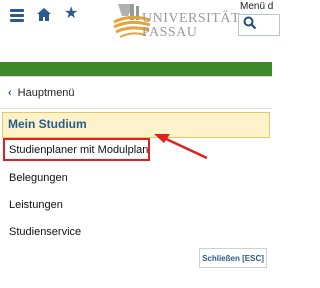 This screenshot has height=288, width=320. I want to click on annotation-highlight-box, so click(76, 149).